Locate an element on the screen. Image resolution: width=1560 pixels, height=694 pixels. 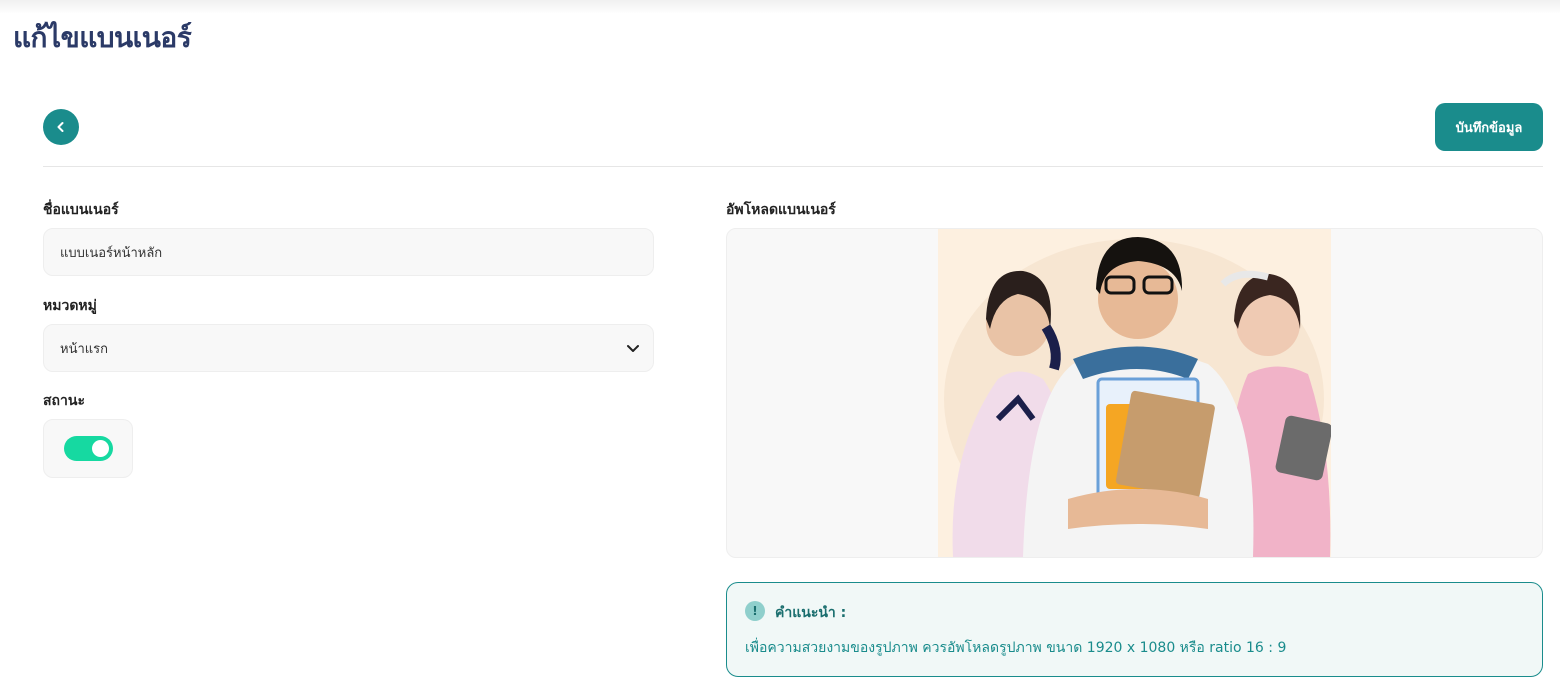
category-selected-value: หน้าแรก is located at coordinates (84, 349).